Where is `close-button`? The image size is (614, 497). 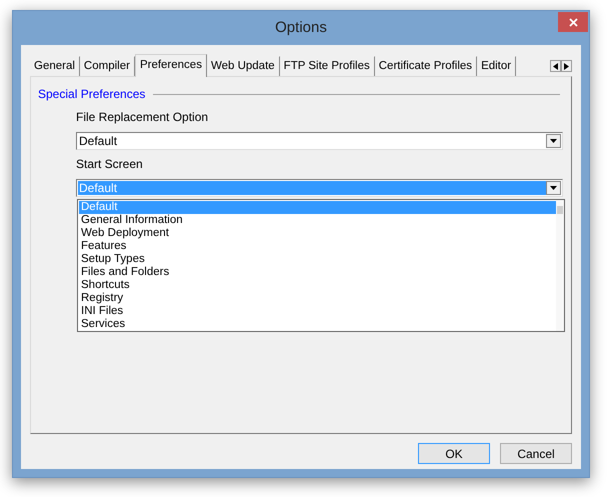 close-button is located at coordinates (573, 22).